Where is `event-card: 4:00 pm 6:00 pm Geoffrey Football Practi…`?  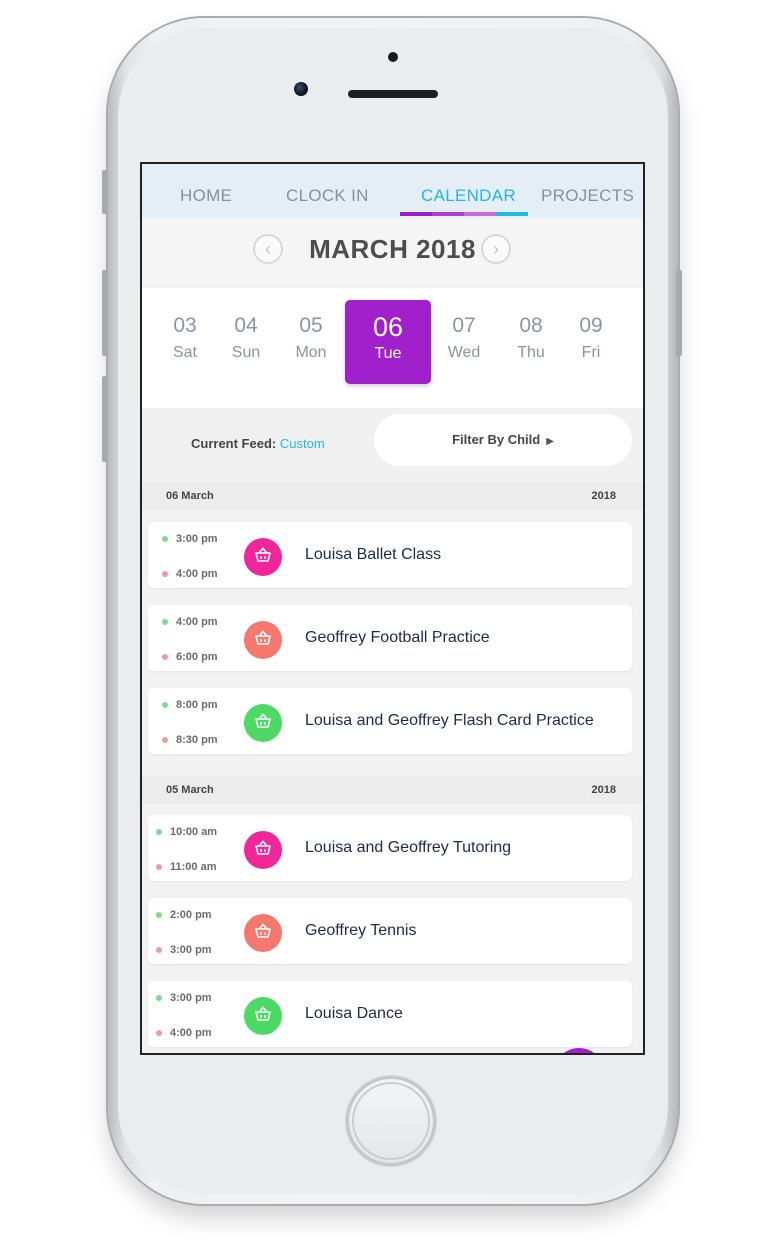
event-card: 4:00 pm 6:00 pm Geoffrey Football Practi… is located at coordinates (390, 638).